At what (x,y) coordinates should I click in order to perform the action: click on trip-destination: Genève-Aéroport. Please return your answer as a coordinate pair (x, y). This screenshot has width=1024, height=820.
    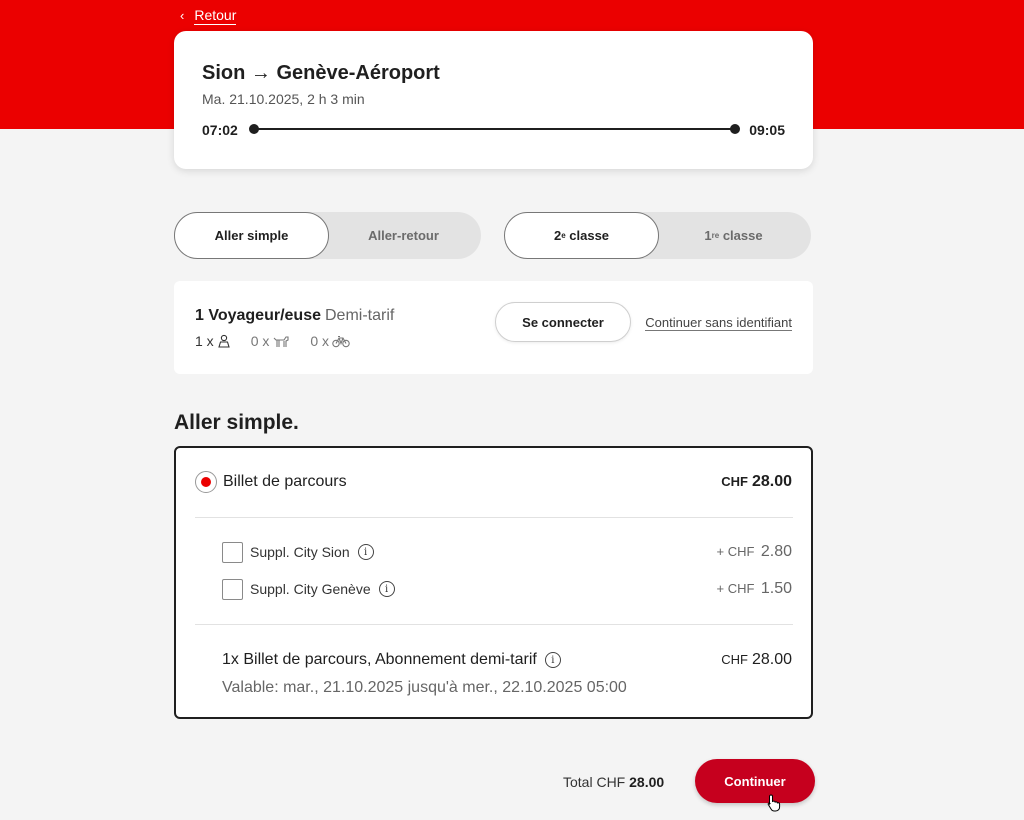
    Looking at the image, I should click on (358, 73).